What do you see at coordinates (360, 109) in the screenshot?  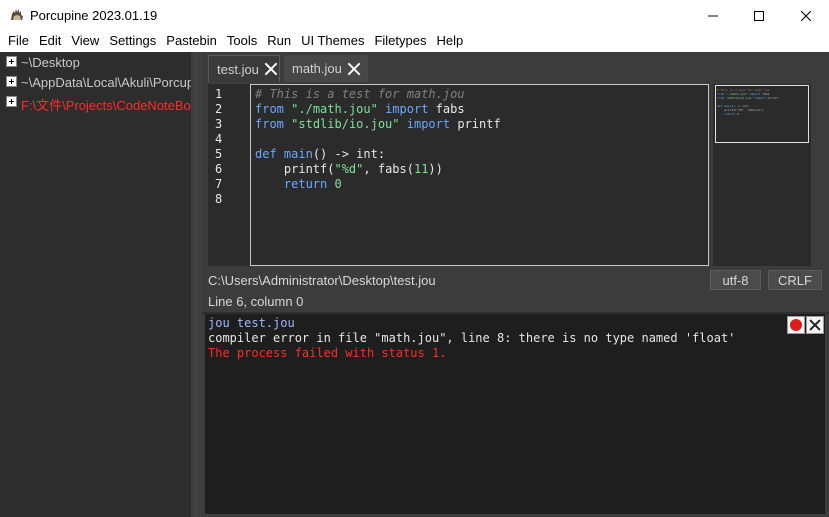 I see `code-line: from "./math.jou" import fabs` at bounding box center [360, 109].